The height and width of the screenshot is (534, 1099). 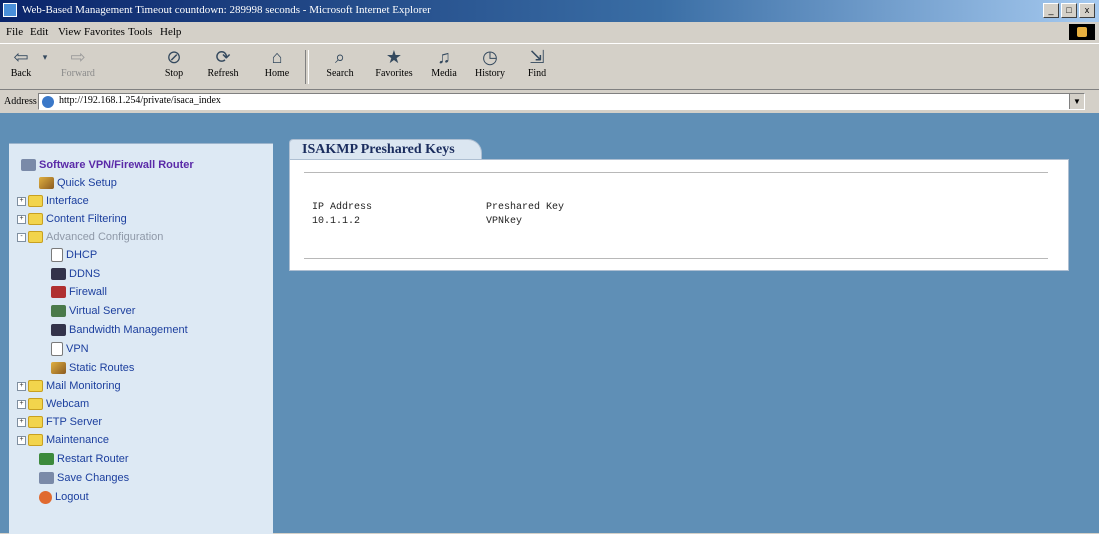 What do you see at coordinates (1076, 101) in the screenshot?
I see `address-dropdown-button: ▼` at bounding box center [1076, 101].